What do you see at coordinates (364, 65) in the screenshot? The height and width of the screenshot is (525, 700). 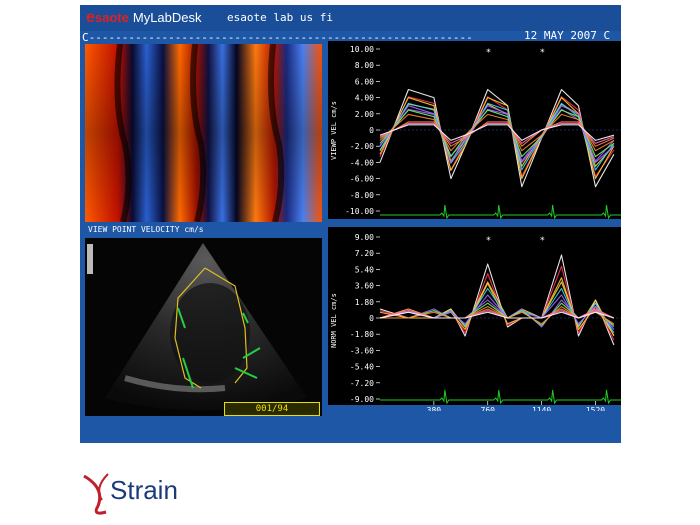 I see `y-tick-label: 8.00` at bounding box center [364, 65].